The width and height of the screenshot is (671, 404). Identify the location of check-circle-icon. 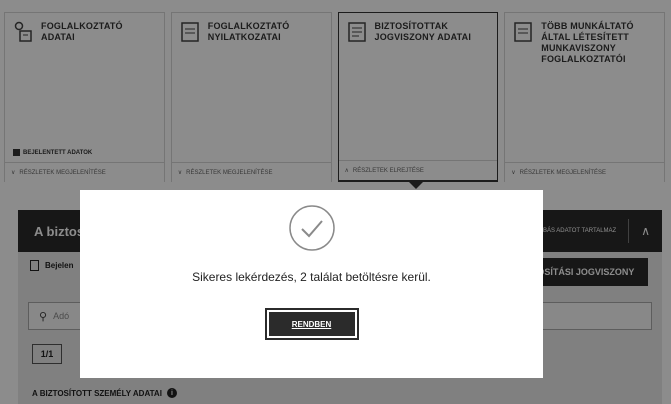
(311, 228).